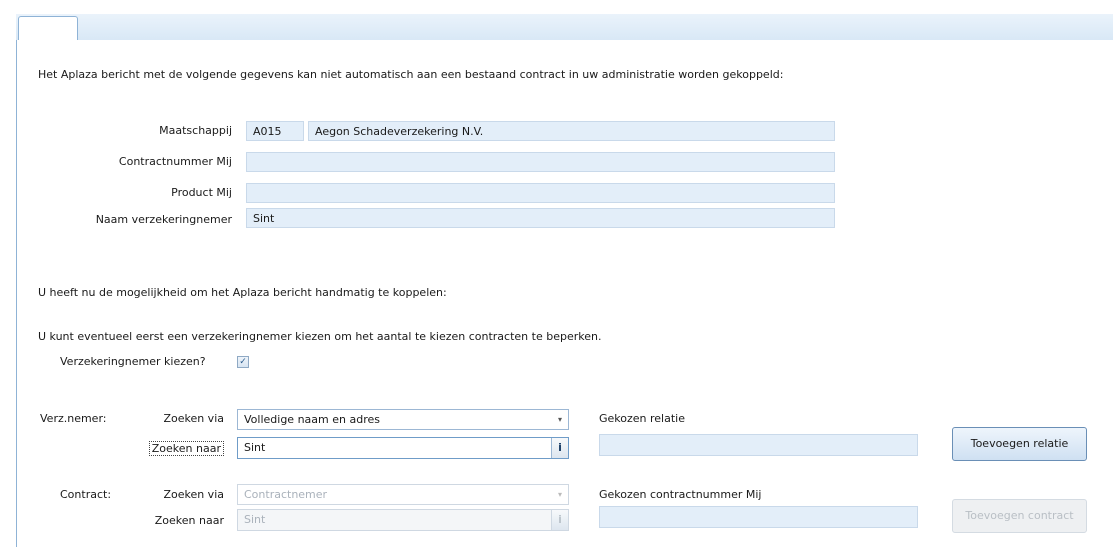  I want to click on contract-zoeken-via-select: Contractnemer ▾, so click(403, 494).